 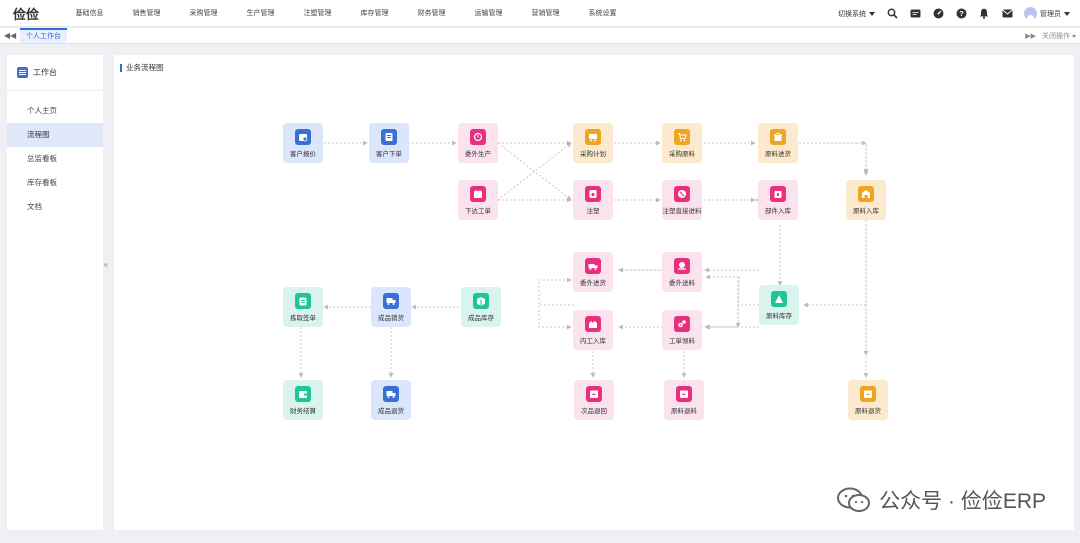 I want to click on node-customer-order: 客户下单, so click(x=389, y=143).